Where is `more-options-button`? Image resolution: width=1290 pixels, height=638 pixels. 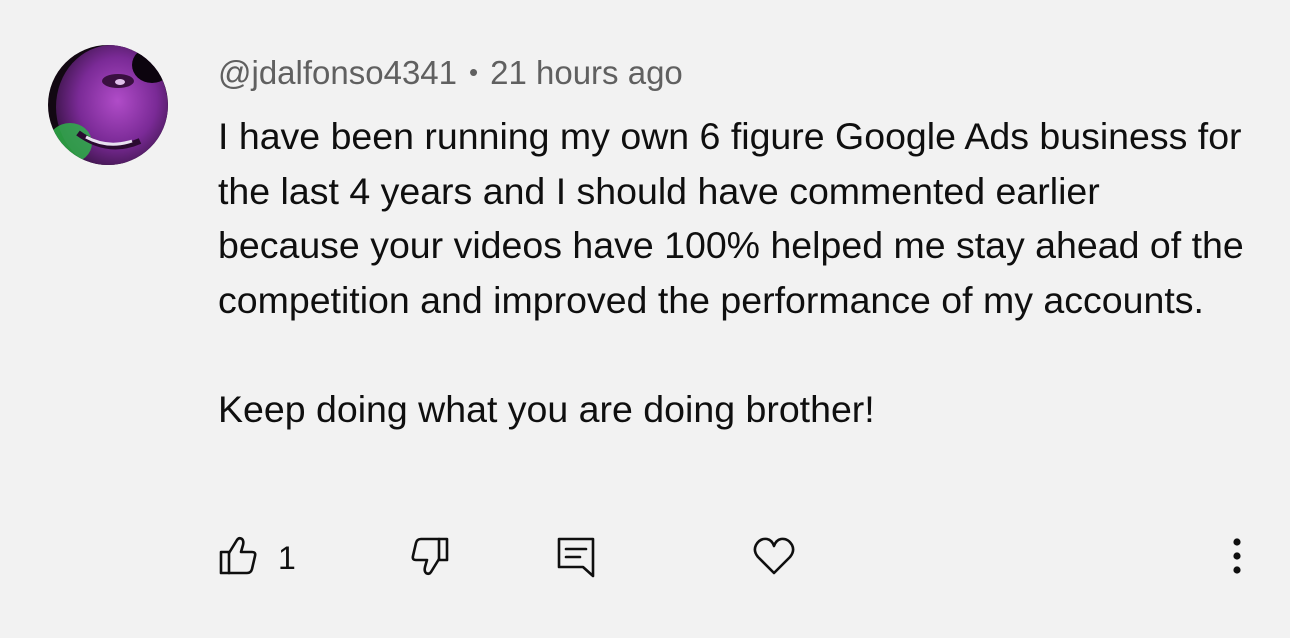 more-options-button is located at coordinates (1237, 558).